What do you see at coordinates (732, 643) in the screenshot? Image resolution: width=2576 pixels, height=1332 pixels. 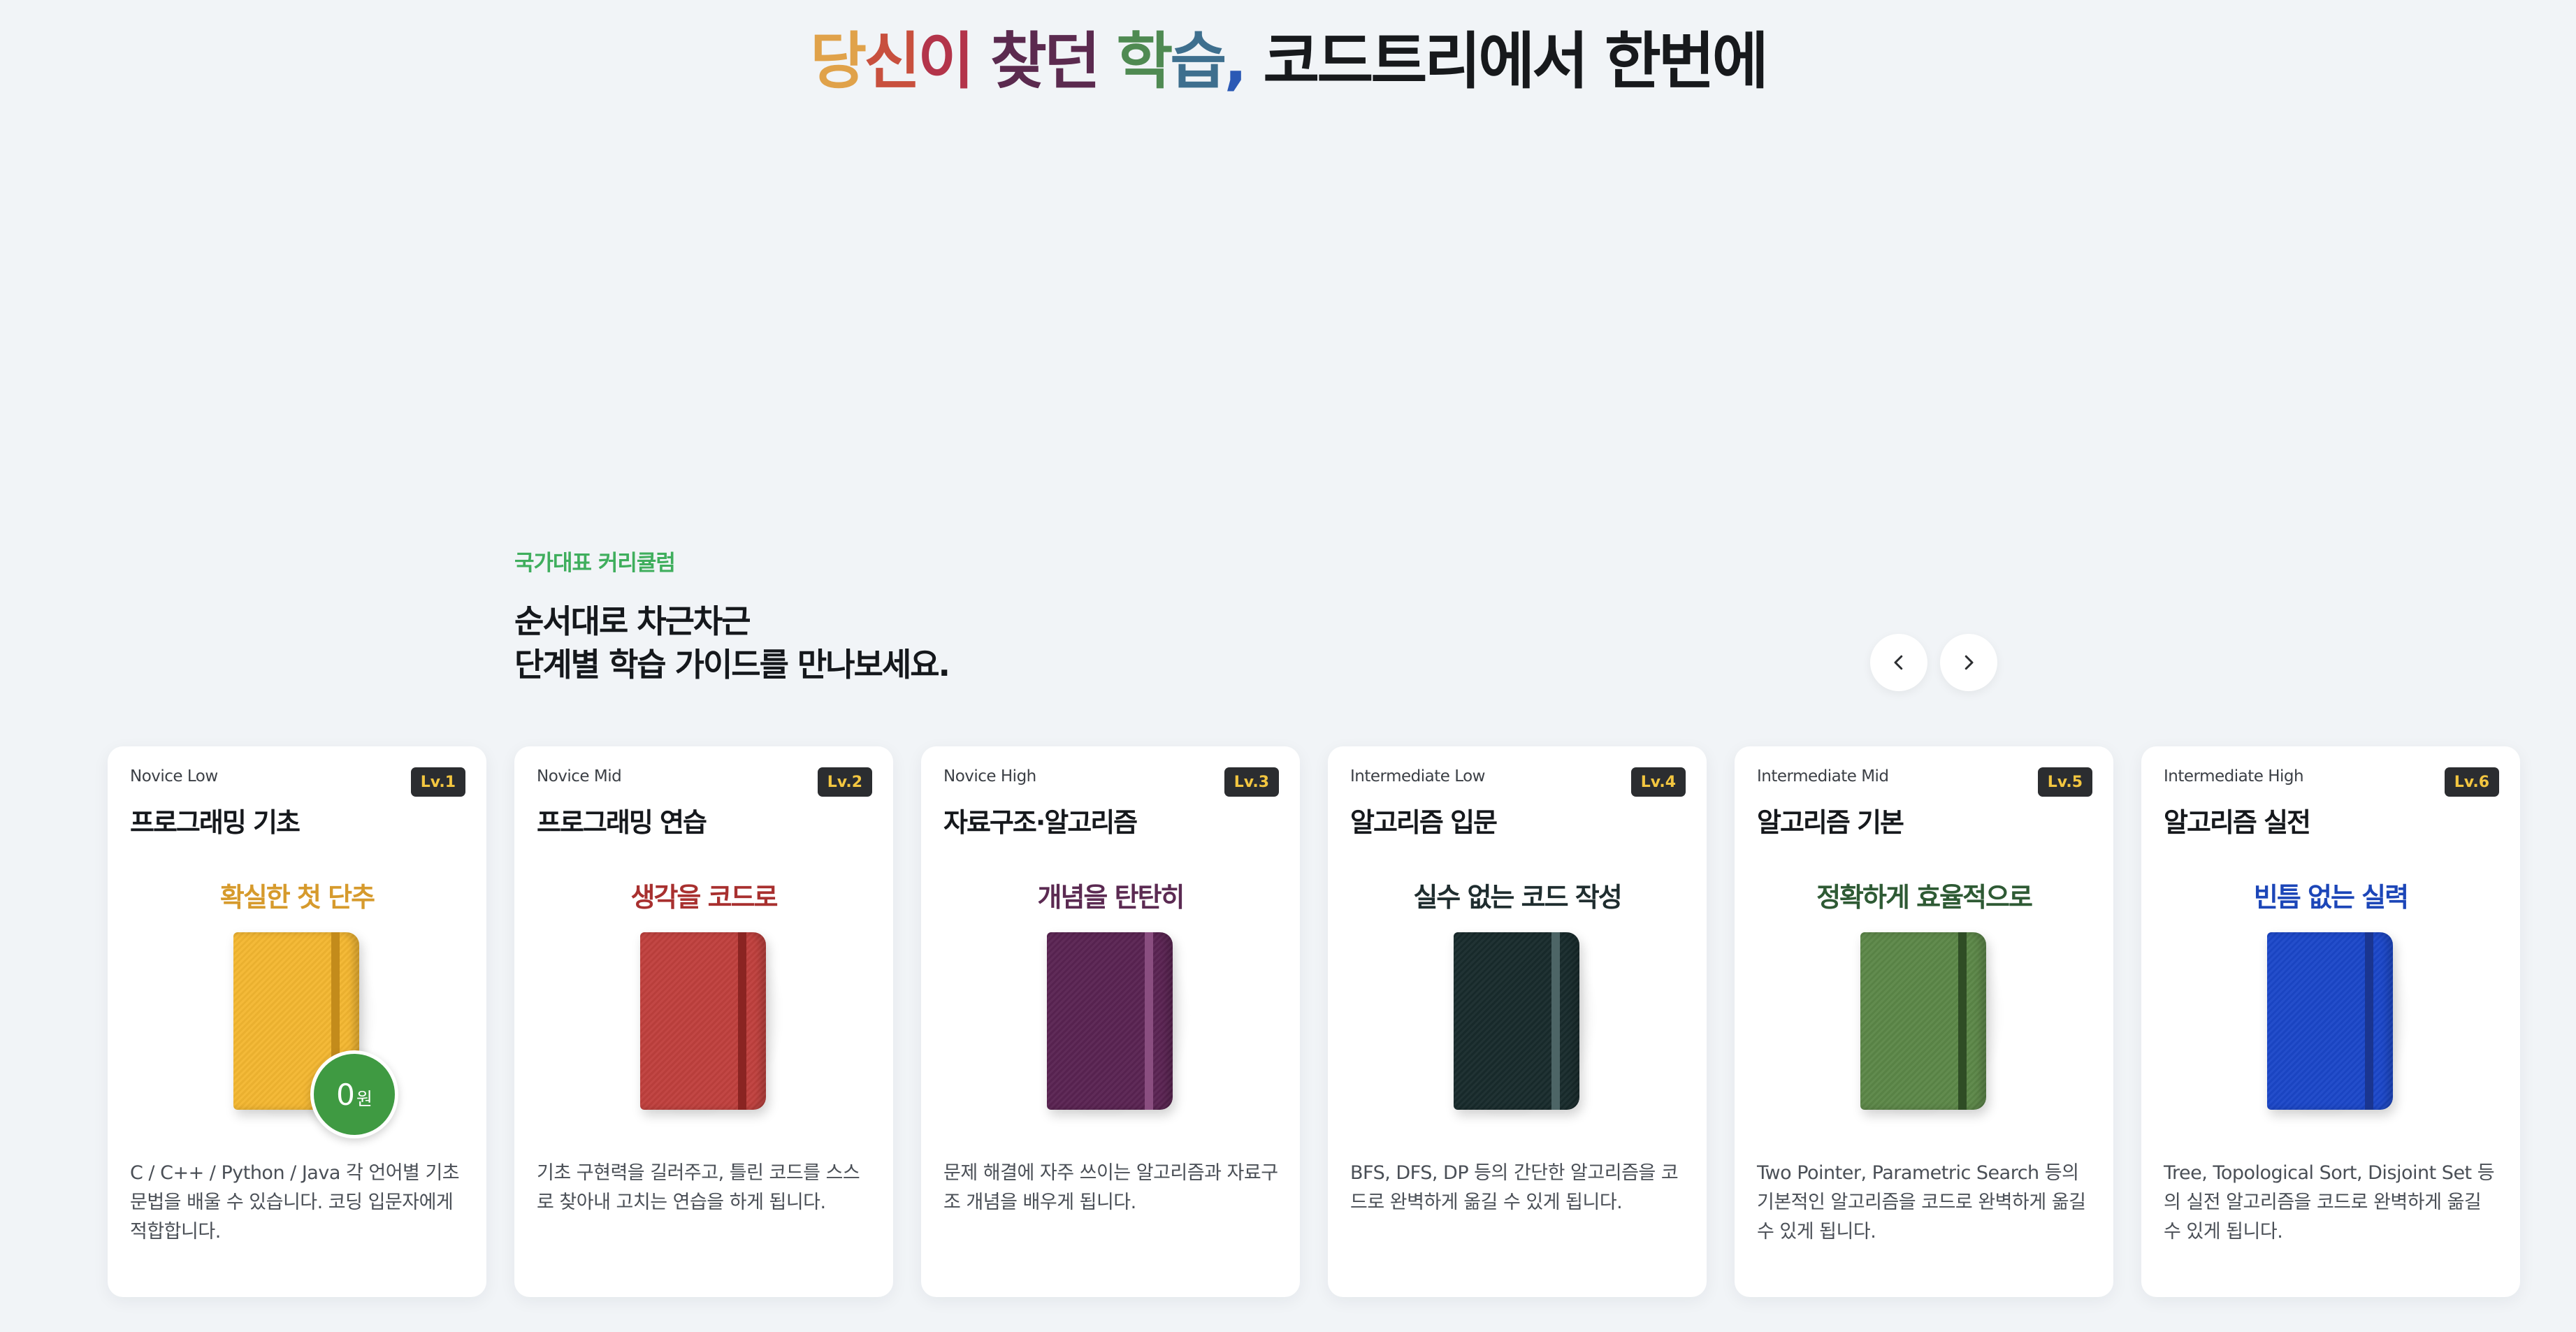 I see `section-headline: 순서대로 차근차근 단계별 학습 가이드를 만나보세요.` at bounding box center [732, 643].